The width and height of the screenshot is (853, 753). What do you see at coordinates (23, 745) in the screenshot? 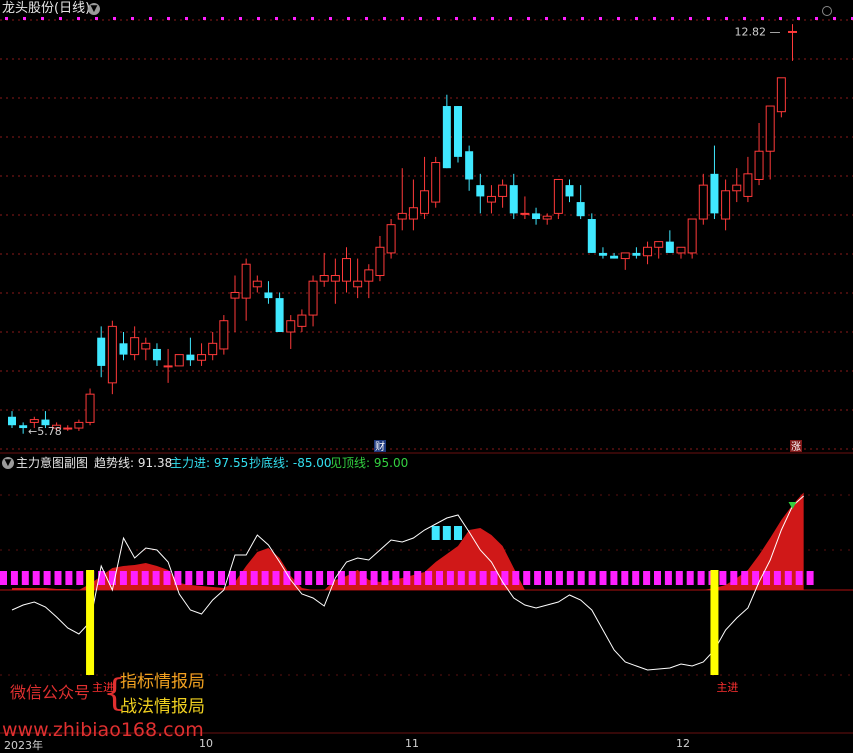
I see `x-tick-year: 2023年` at bounding box center [23, 745].